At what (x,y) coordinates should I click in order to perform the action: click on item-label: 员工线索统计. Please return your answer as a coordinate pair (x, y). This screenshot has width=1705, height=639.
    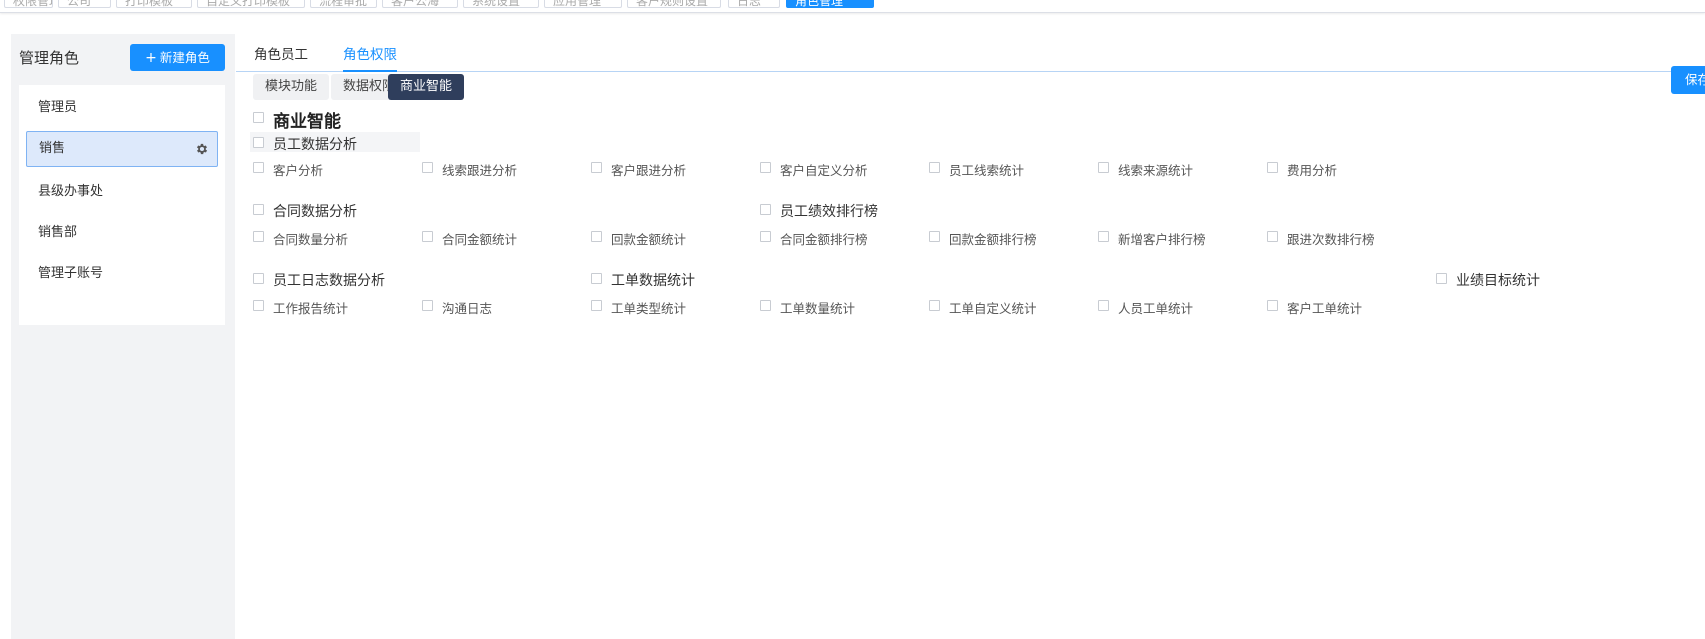
    Looking at the image, I should click on (987, 170).